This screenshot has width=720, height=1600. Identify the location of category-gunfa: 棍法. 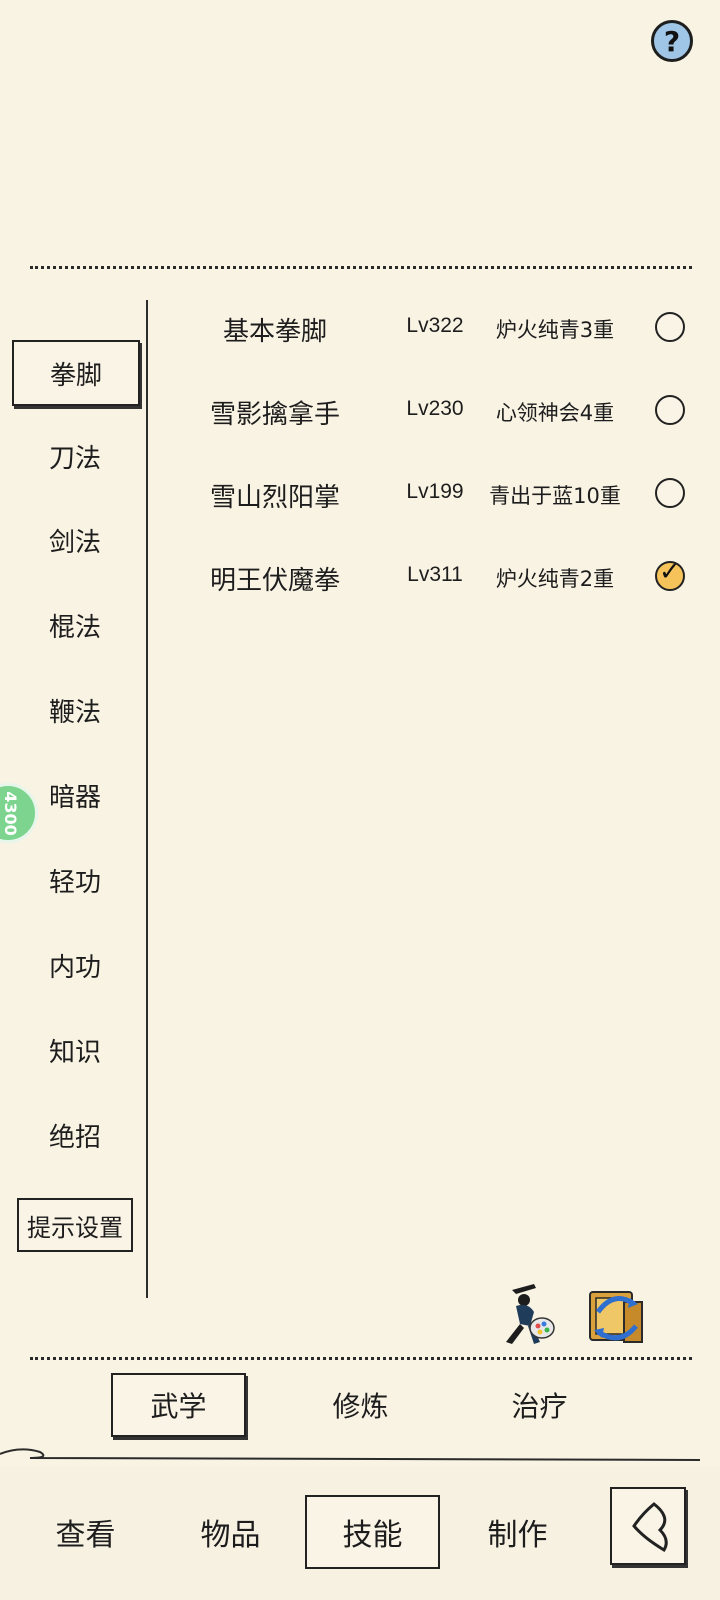
(75, 625).